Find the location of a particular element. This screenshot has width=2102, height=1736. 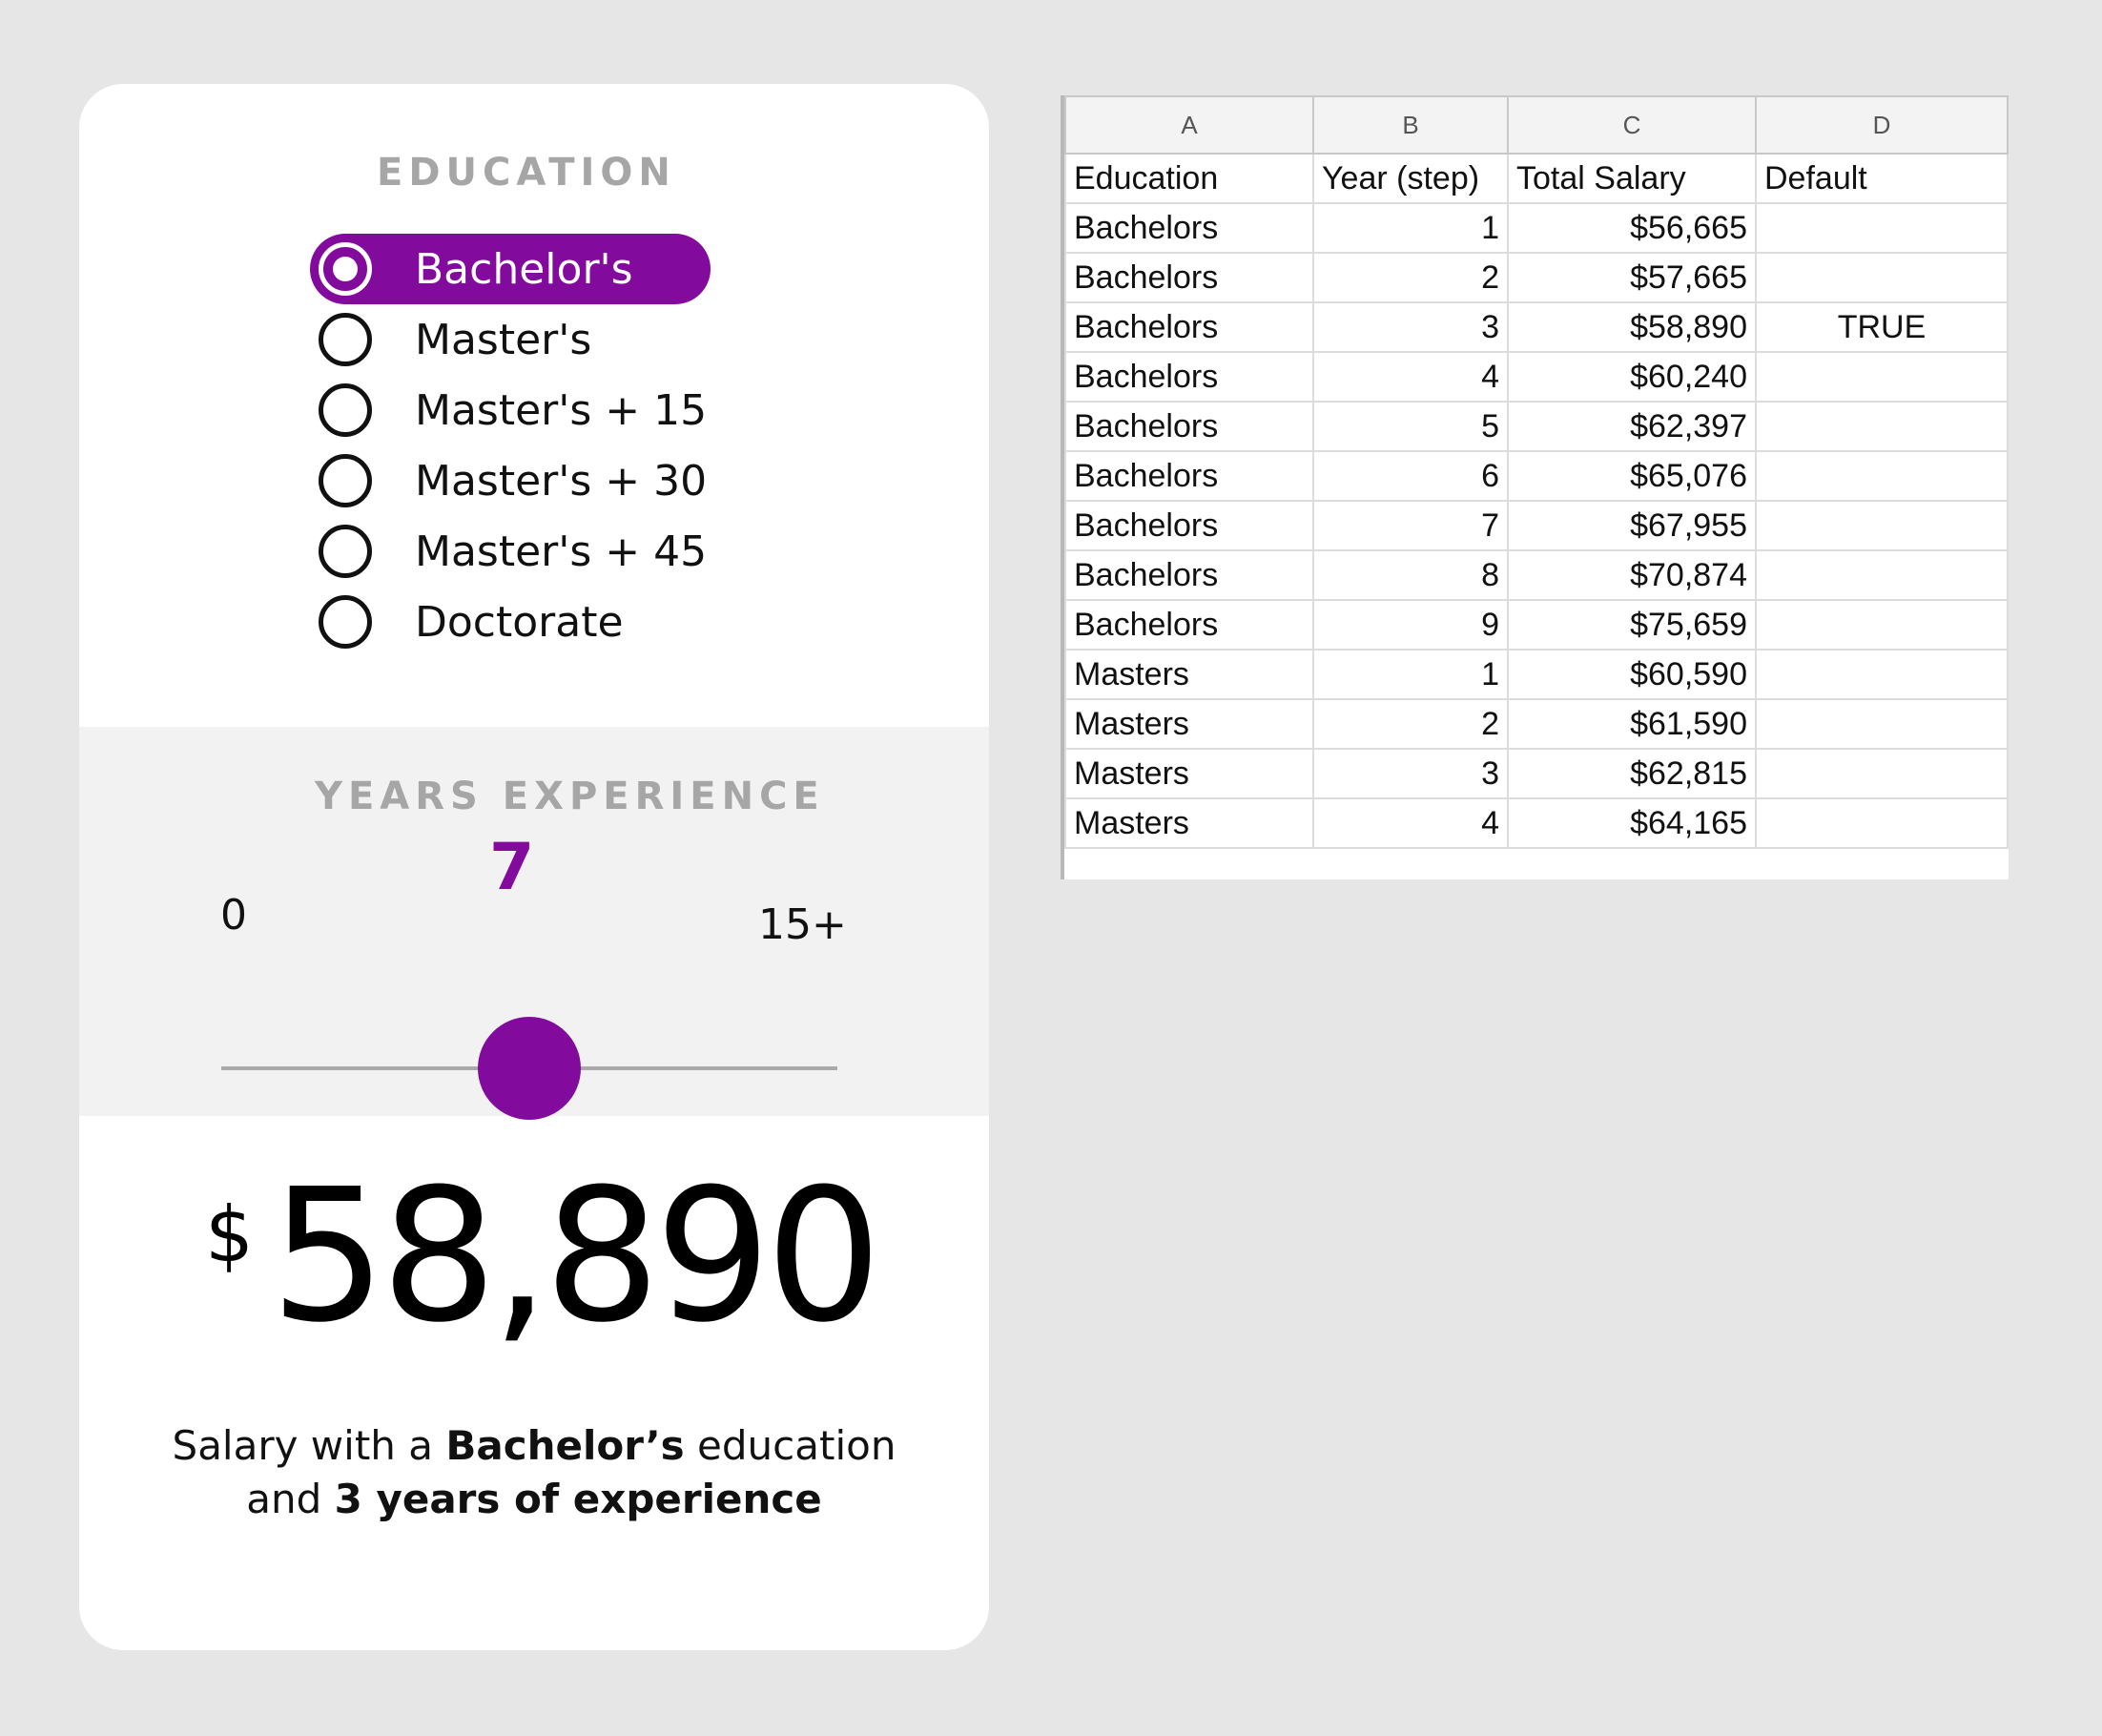

table-header-row: Education Year (step) Total Salary Default is located at coordinates (1536, 178).